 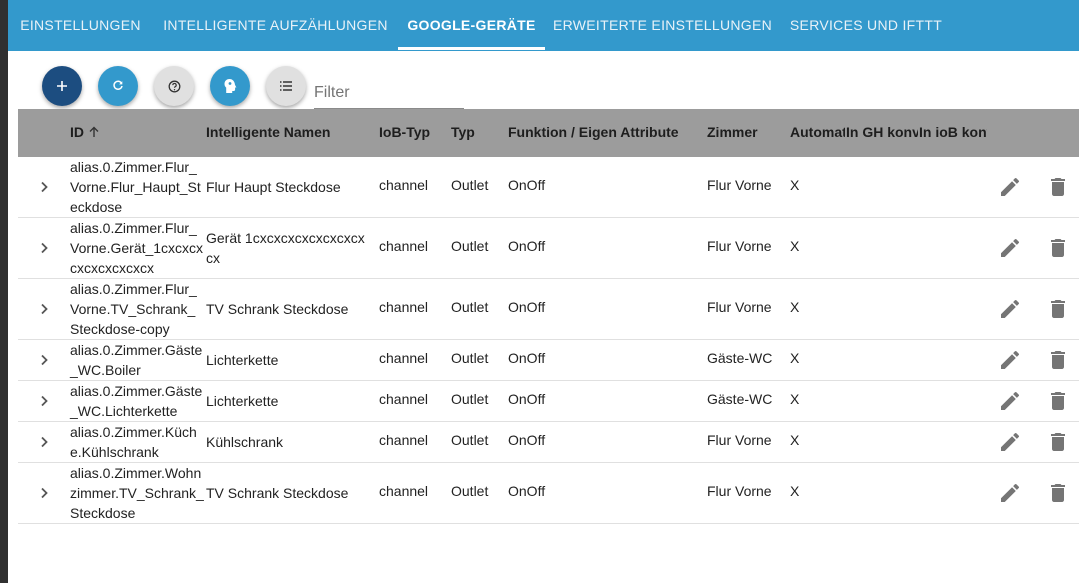 I want to click on plus-icon, so click(x=62, y=86).